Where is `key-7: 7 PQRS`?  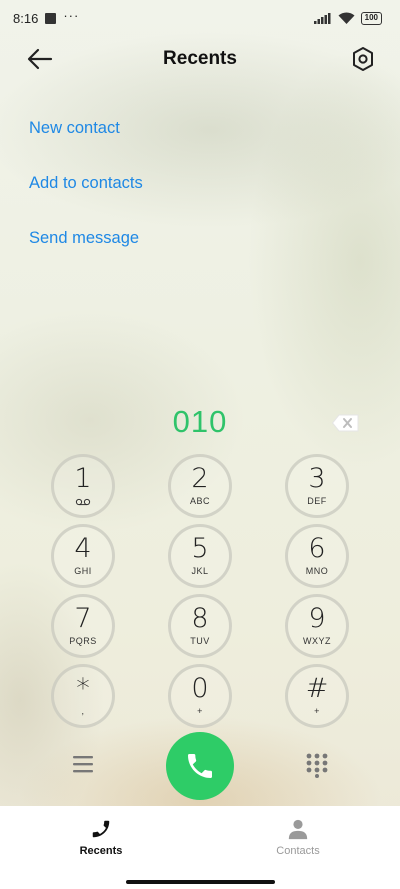 key-7: 7 PQRS is located at coordinates (83, 626).